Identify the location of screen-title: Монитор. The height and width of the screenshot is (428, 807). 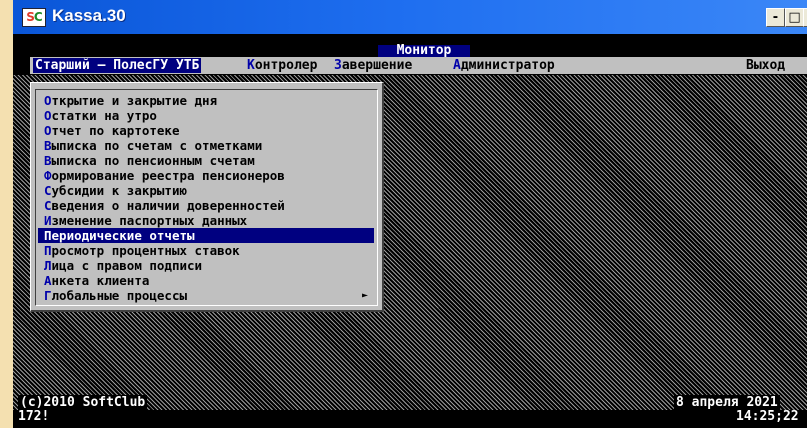
(424, 50).